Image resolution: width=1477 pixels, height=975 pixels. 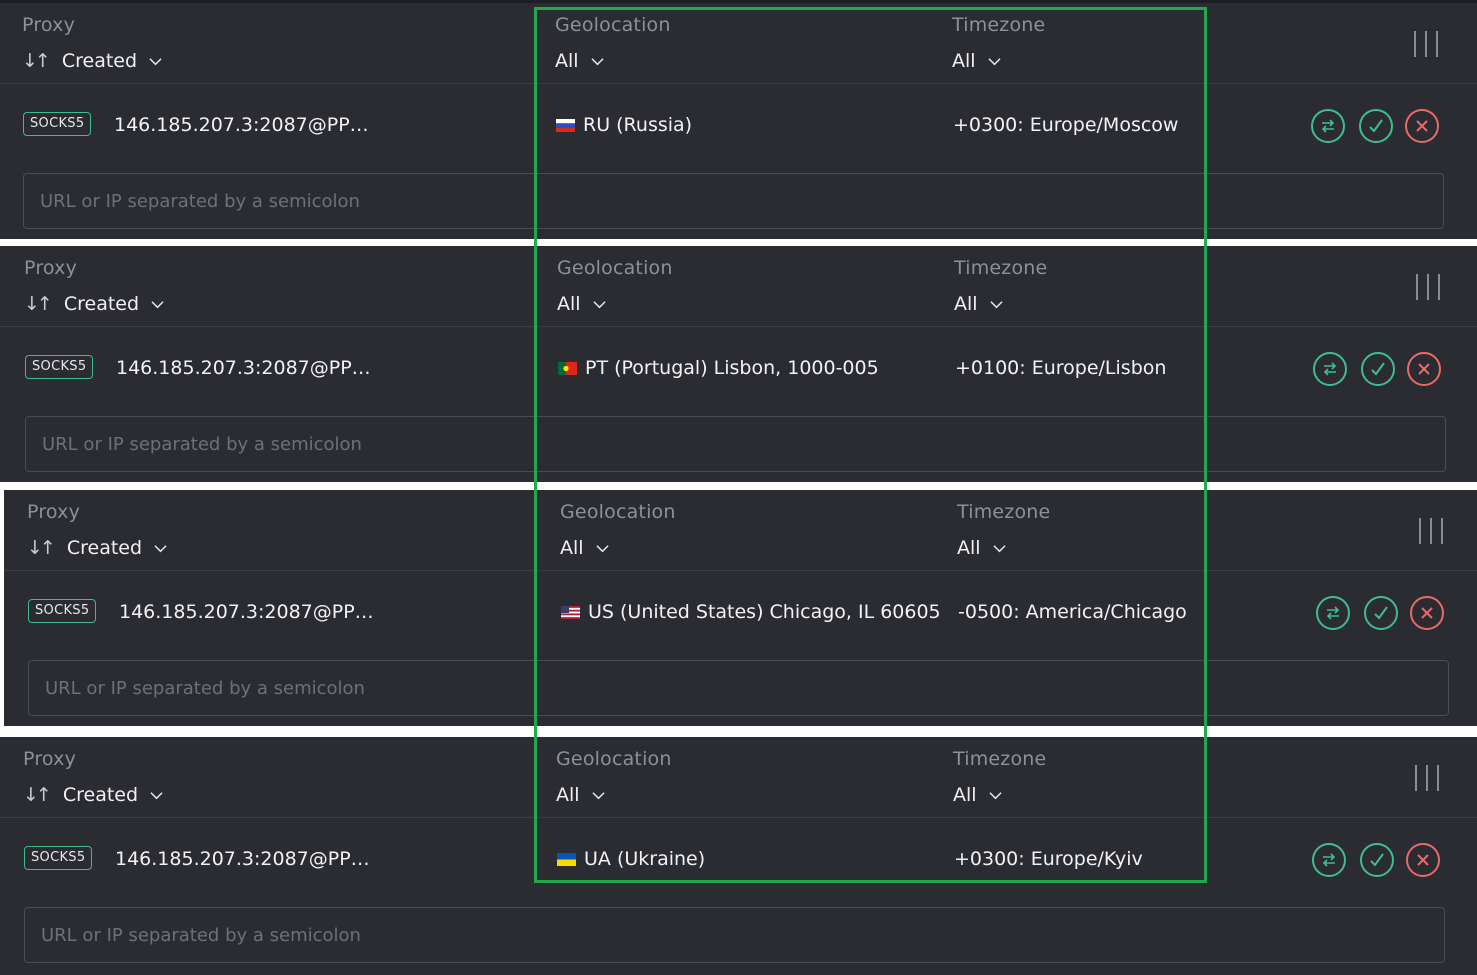 I want to click on timezone-value: +0300: Europe/Kyiv, so click(x=1048, y=859).